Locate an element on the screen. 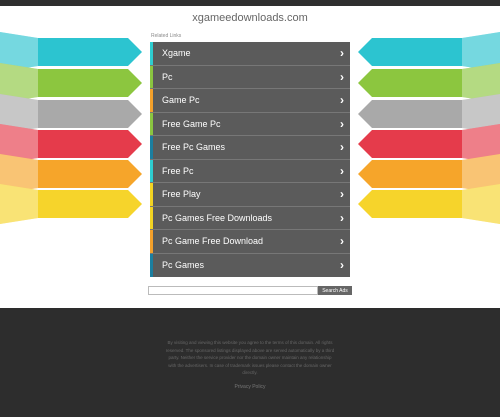 Image resolution: width=500 pixels, height=417 pixels. menu-item-label: Xgame is located at coordinates (176, 53).